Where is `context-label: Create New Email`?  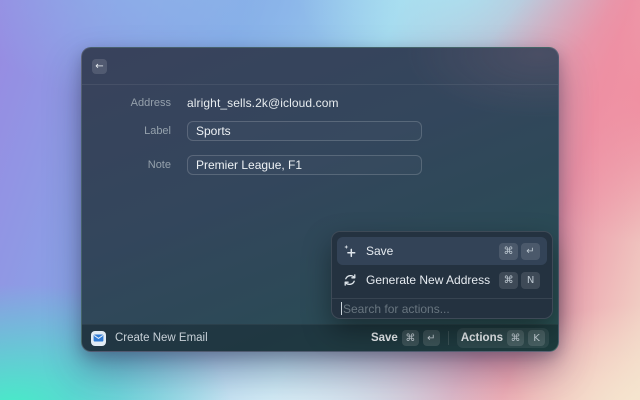
context-label: Create New Email is located at coordinates (161, 338).